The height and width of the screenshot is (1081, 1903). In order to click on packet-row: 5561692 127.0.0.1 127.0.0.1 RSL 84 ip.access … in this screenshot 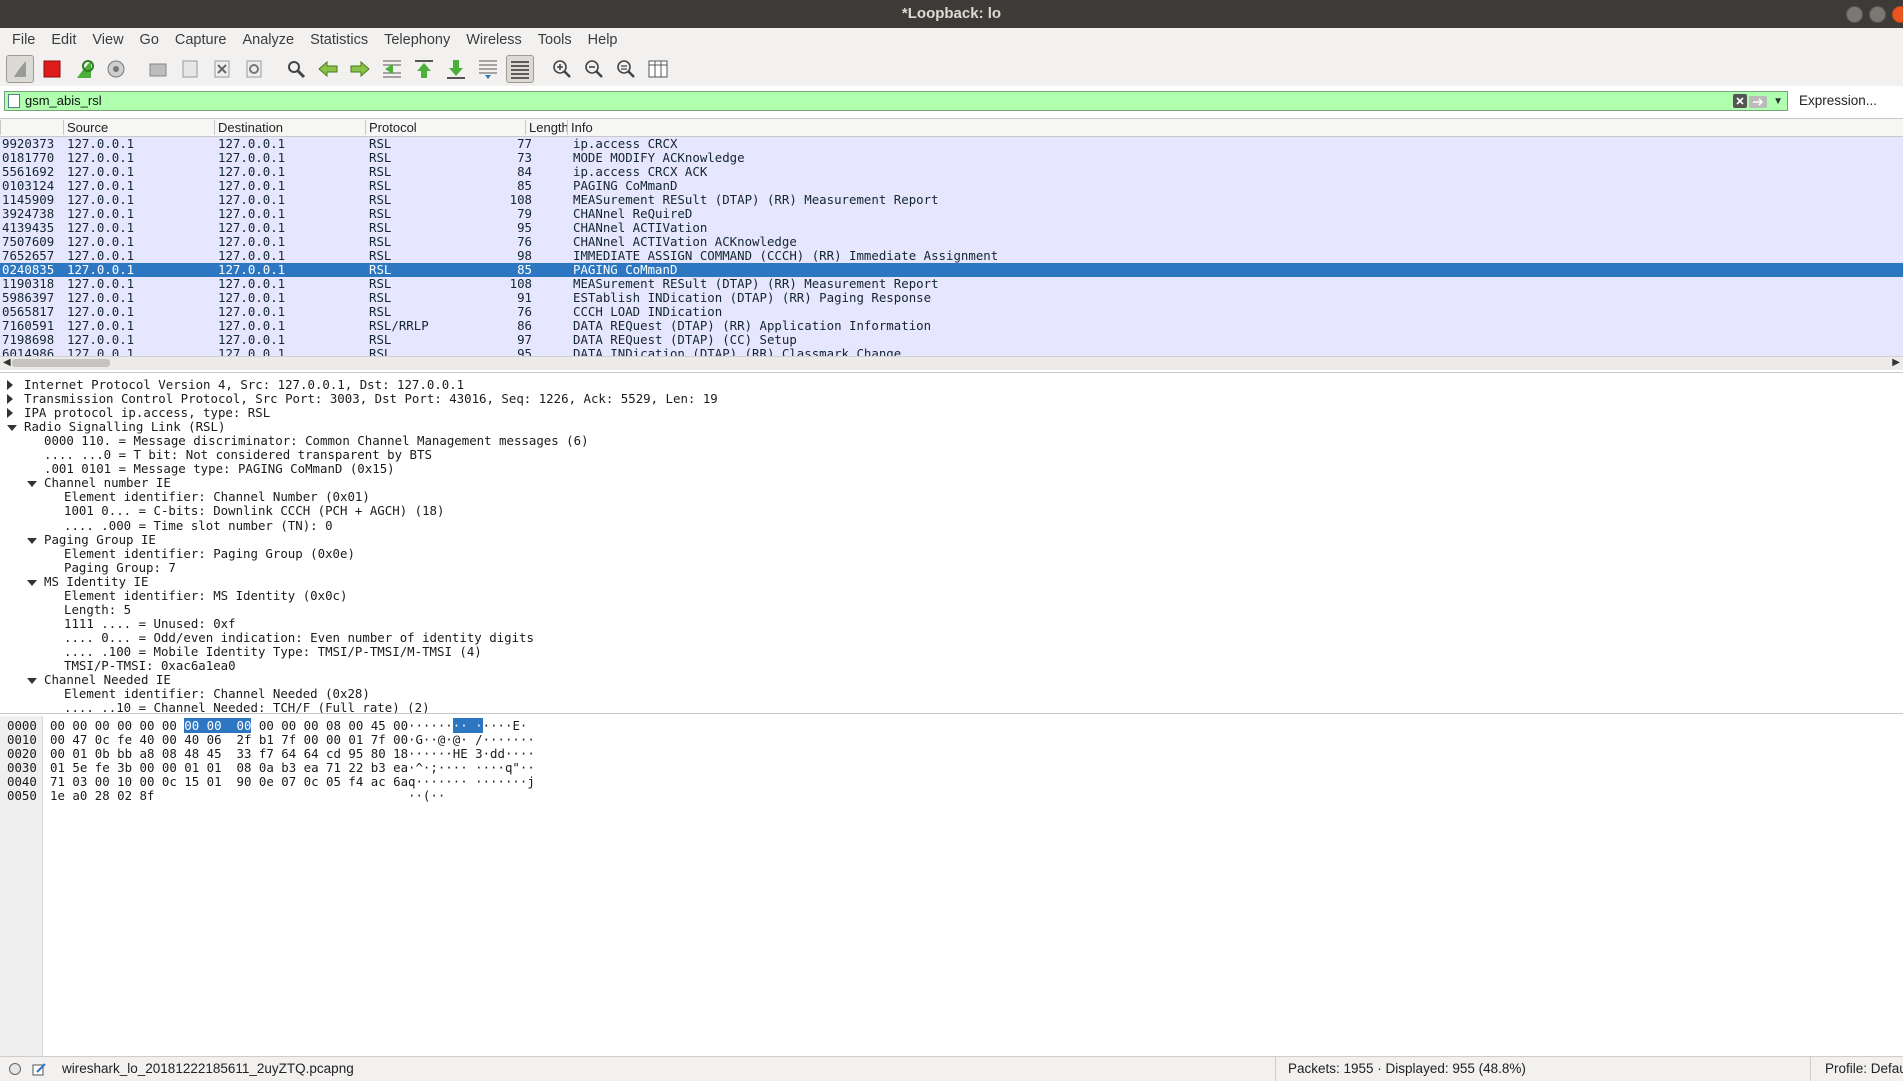, I will do `click(951, 172)`.